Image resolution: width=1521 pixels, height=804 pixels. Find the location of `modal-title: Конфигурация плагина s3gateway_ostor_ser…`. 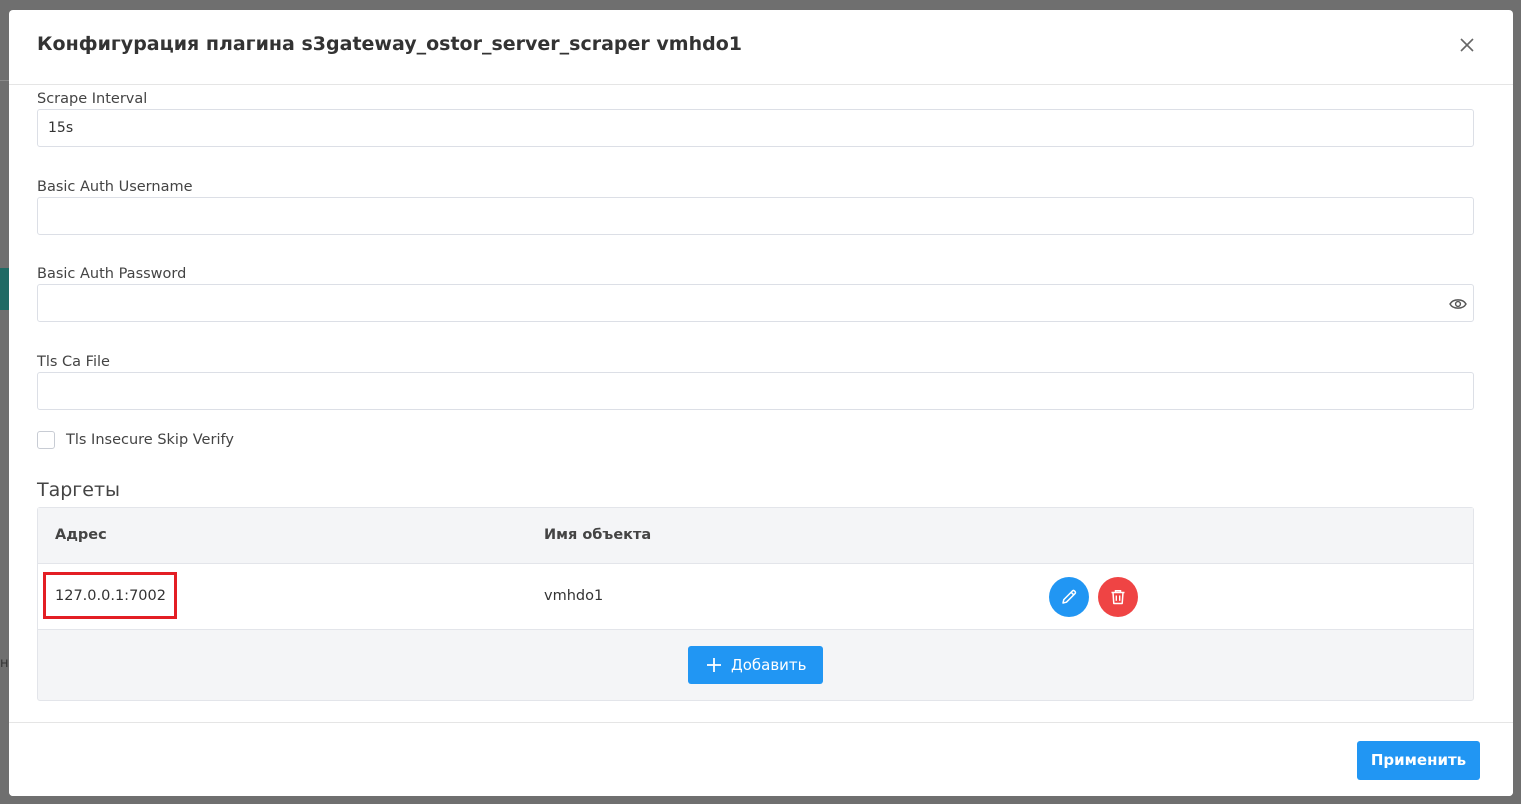

modal-title: Конфигурация плагина s3gateway_ostor_ser… is located at coordinates (389, 44).